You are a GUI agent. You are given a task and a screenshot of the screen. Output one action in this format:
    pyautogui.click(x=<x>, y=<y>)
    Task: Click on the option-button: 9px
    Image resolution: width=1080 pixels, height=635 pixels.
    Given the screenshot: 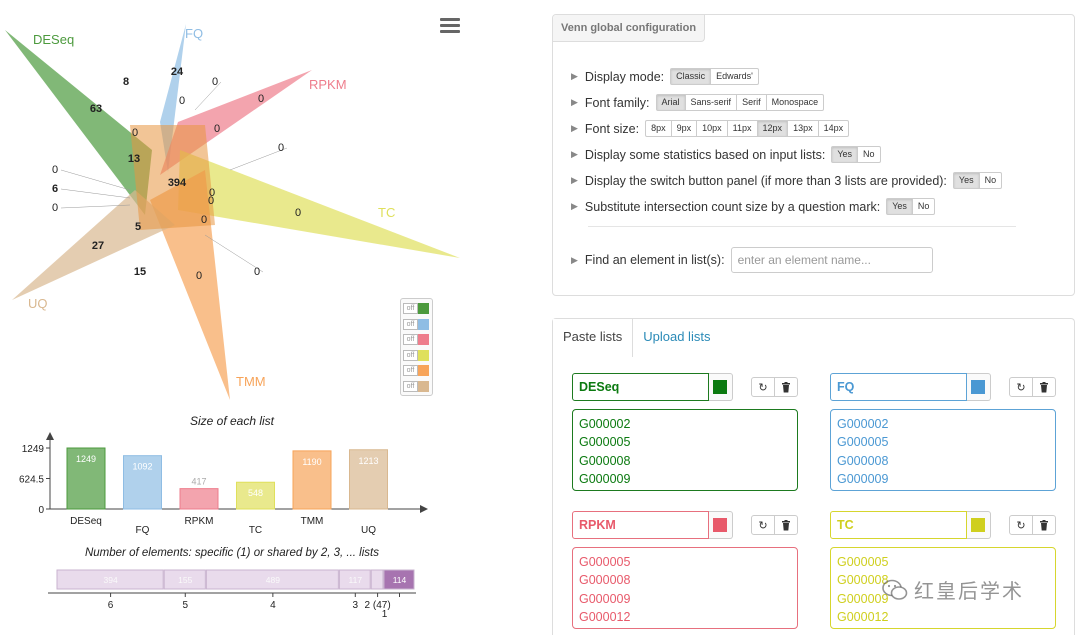 What is the action you would take?
    pyautogui.click(x=684, y=128)
    